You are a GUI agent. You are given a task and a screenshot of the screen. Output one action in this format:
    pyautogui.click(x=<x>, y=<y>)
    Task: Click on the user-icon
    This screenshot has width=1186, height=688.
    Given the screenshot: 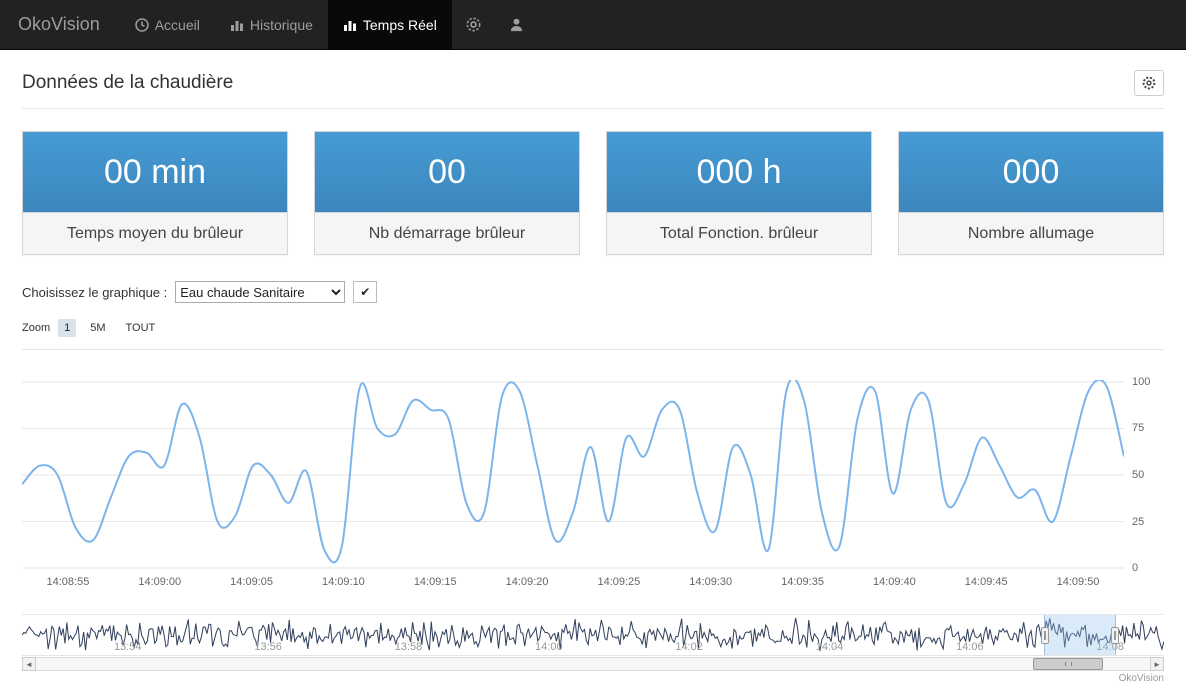 What is the action you would take?
    pyautogui.click(x=516, y=25)
    